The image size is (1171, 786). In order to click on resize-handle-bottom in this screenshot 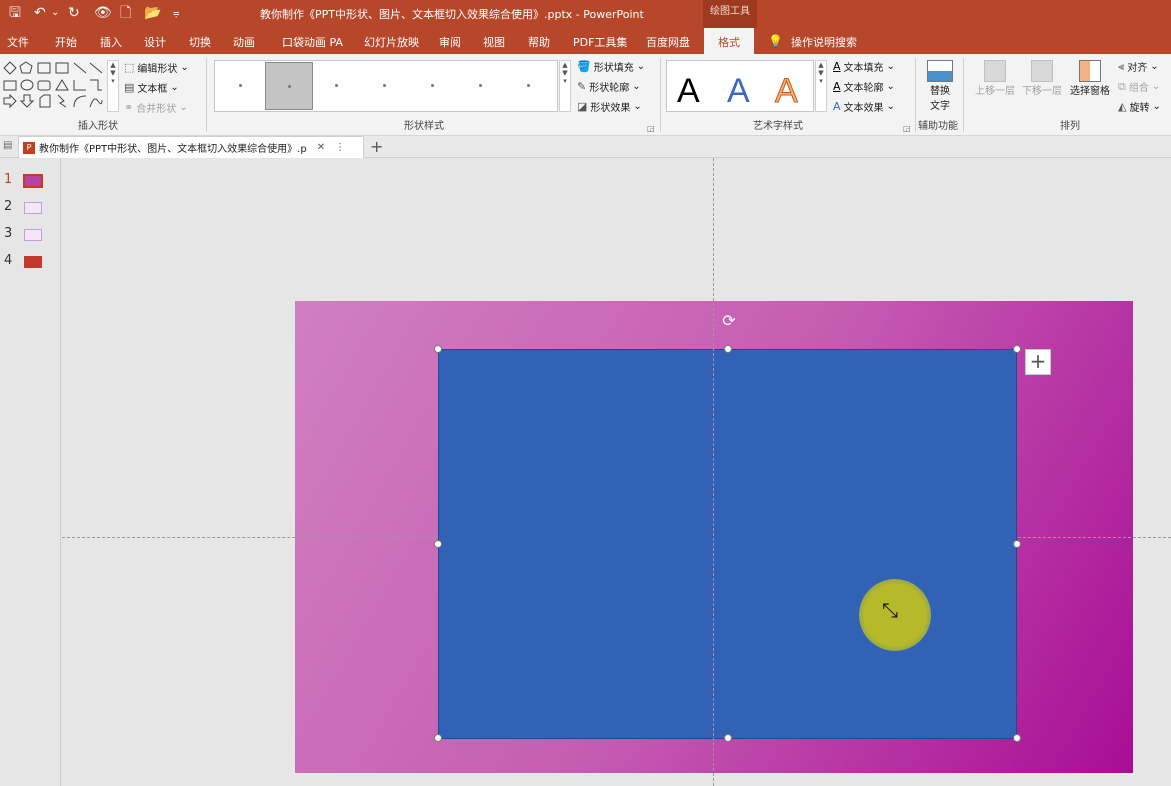, I will do `click(728, 738)`.